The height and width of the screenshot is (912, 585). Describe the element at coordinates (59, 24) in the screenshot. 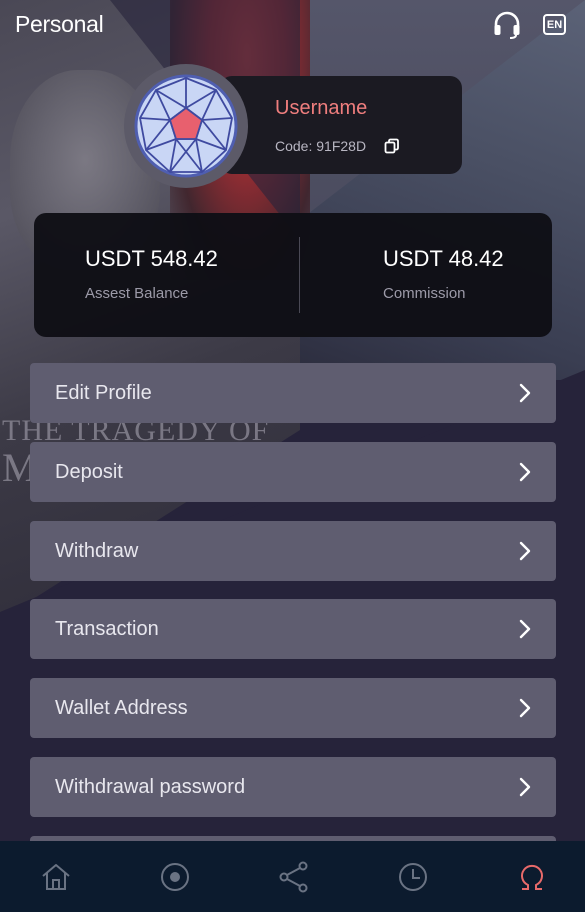

I see `page-title: Personal` at that location.